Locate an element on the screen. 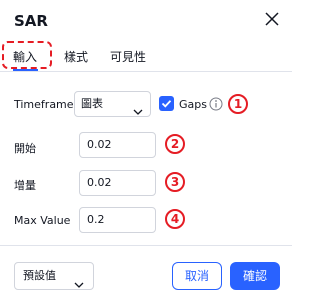 Image resolution: width=320 pixels, height=300 pixels. footer-divider is located at coordinates (146, 245).